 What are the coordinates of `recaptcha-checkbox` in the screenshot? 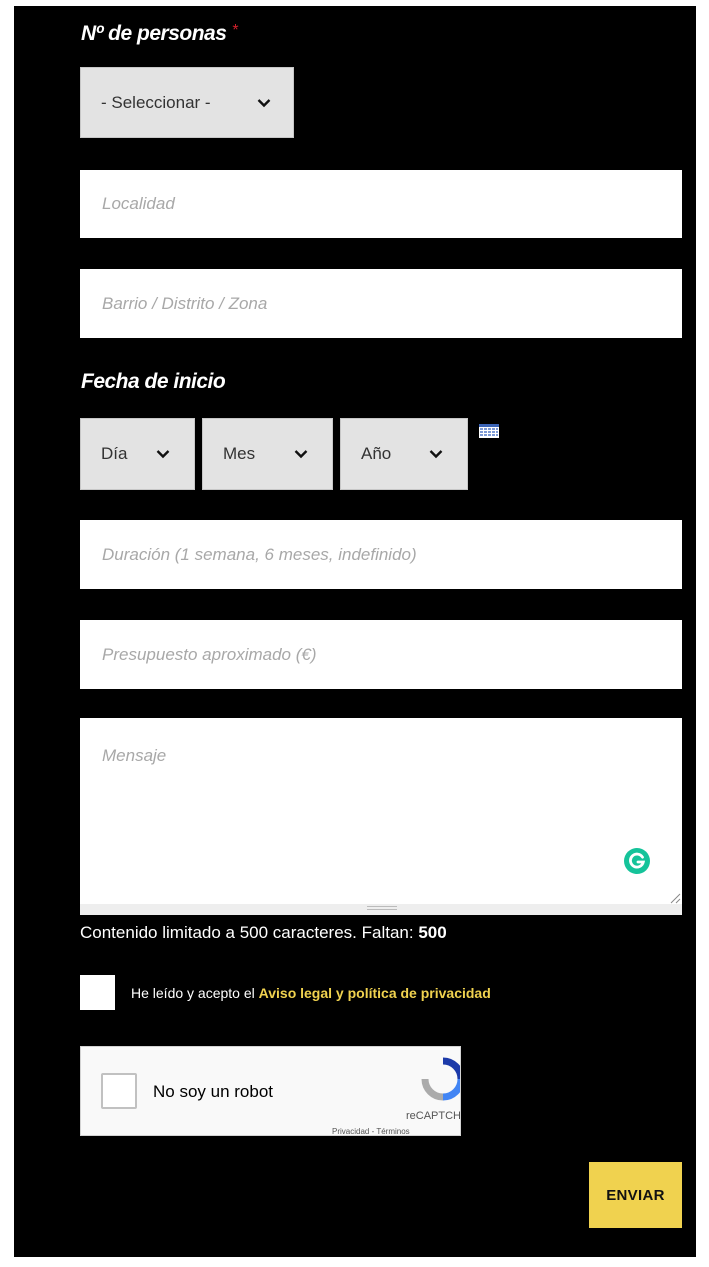 It's located at (119, 1091).